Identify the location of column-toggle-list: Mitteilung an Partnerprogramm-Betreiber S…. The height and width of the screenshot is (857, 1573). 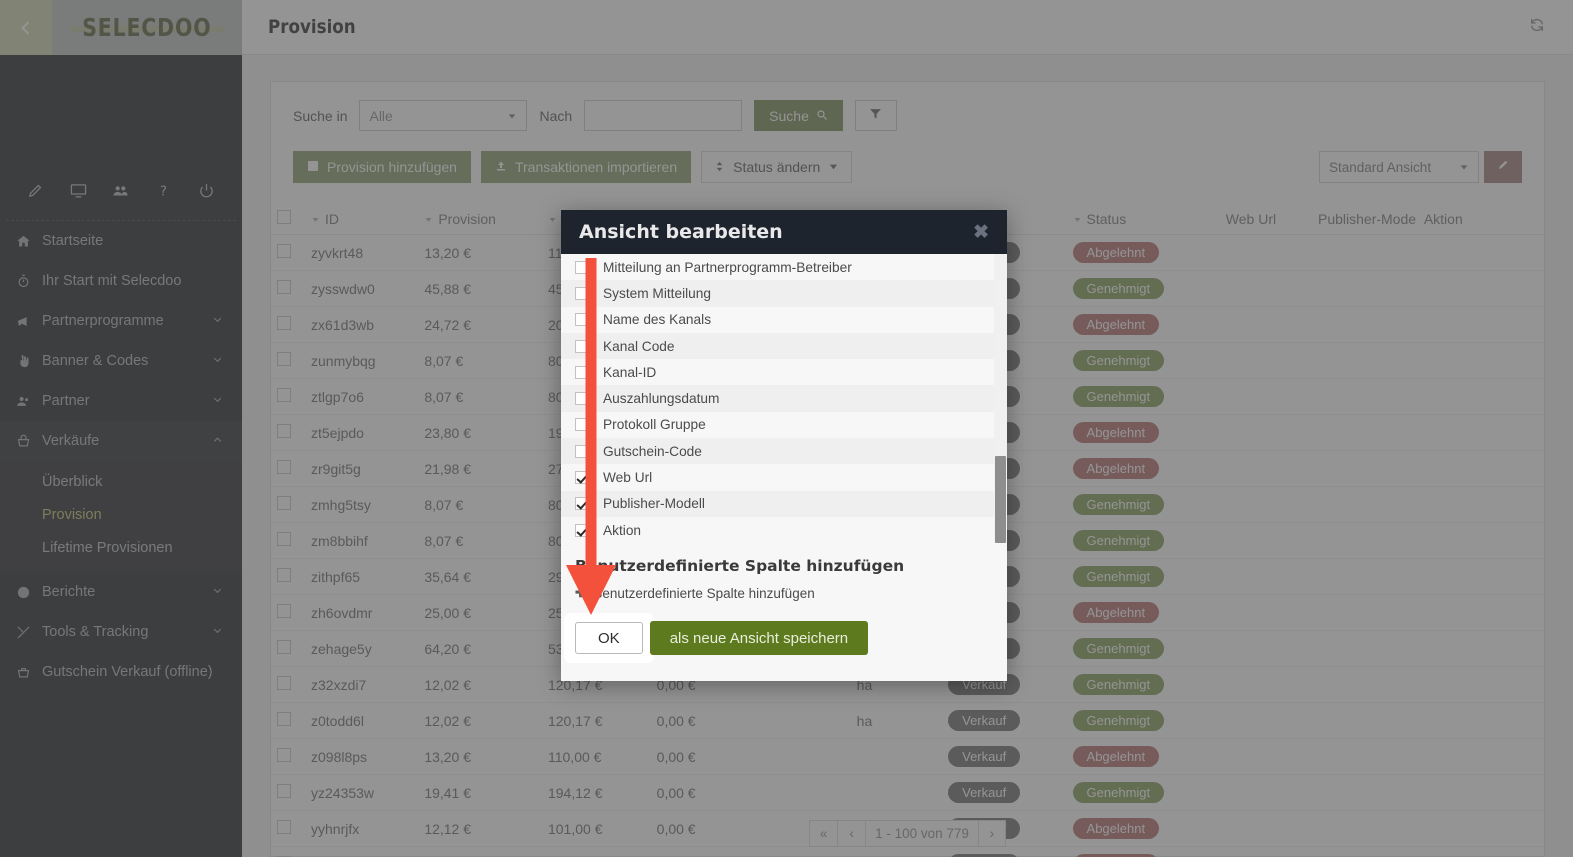
(784, 398).